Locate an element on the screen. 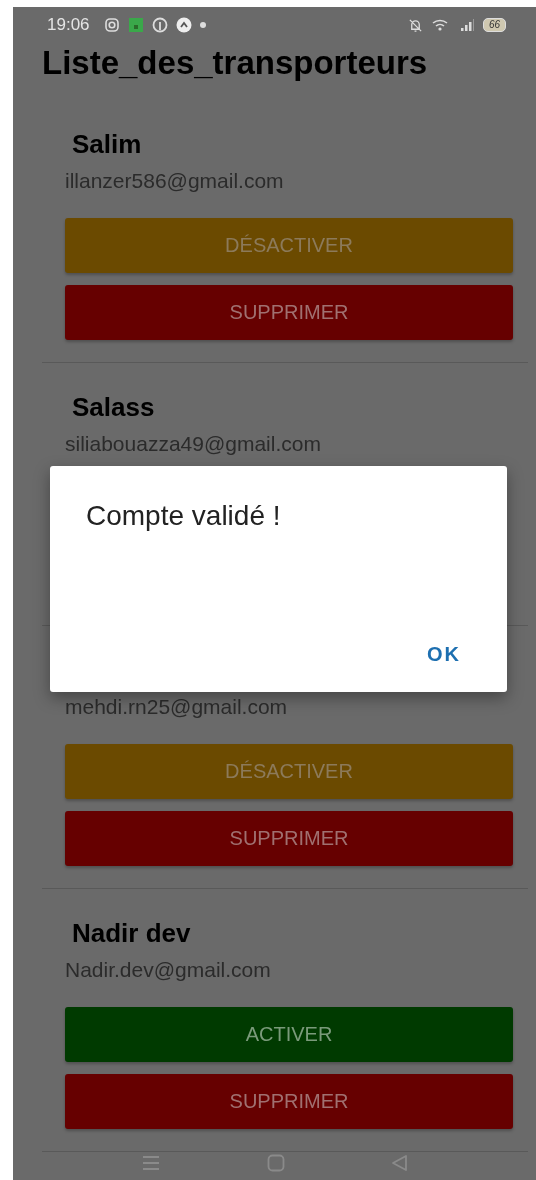 The height and width of the screenshot is (1180, 536). transporter-email: siliabouazza49@gmail.com is located at coordinates (193, 444).